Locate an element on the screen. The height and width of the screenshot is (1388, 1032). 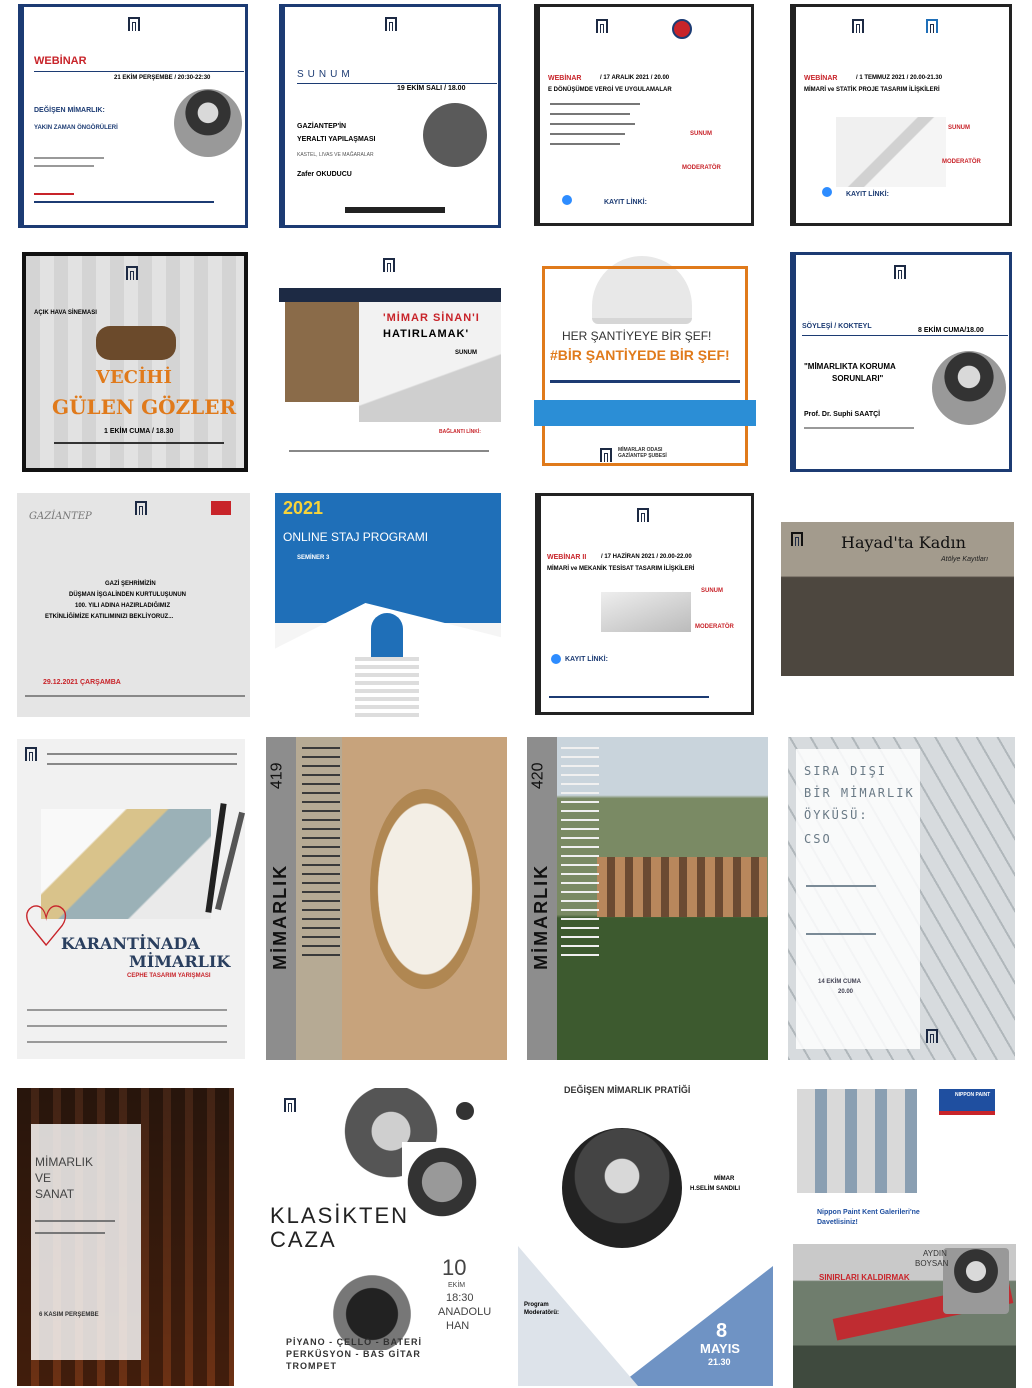
magazine-issue: 420 is located at coordinates (538, 776).